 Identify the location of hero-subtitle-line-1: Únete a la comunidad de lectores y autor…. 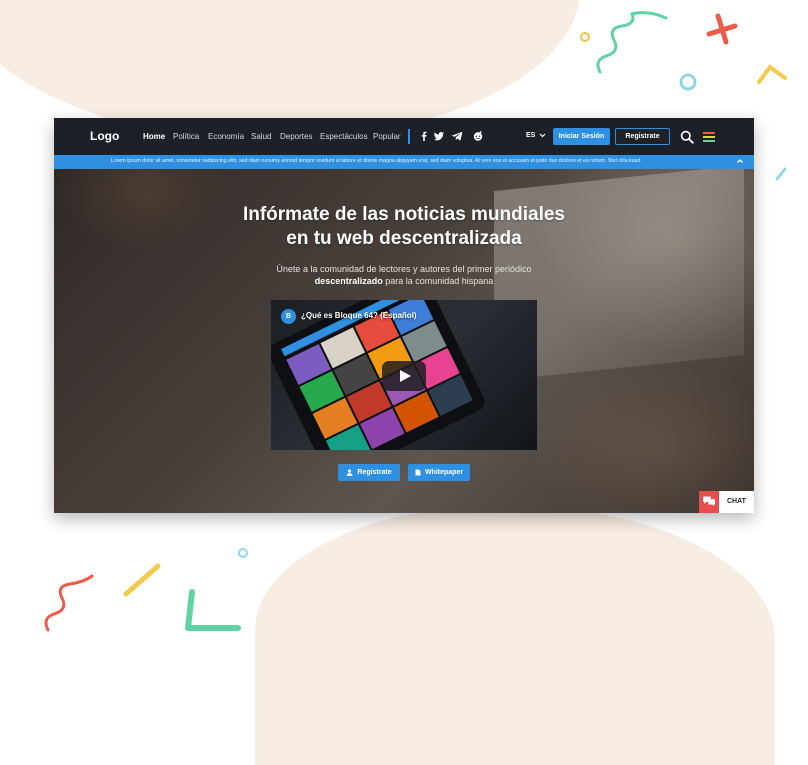
(404, 269).